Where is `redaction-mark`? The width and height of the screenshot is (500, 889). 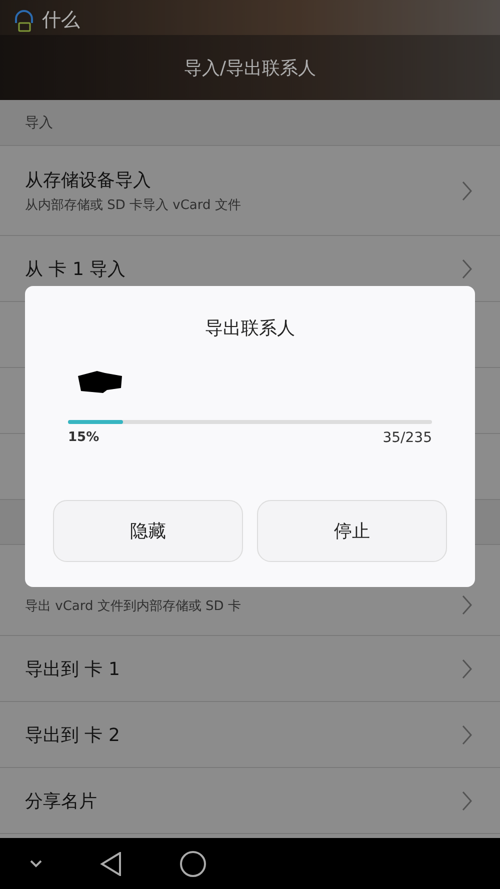
redaction-mark is located at coordinates (100, 382).